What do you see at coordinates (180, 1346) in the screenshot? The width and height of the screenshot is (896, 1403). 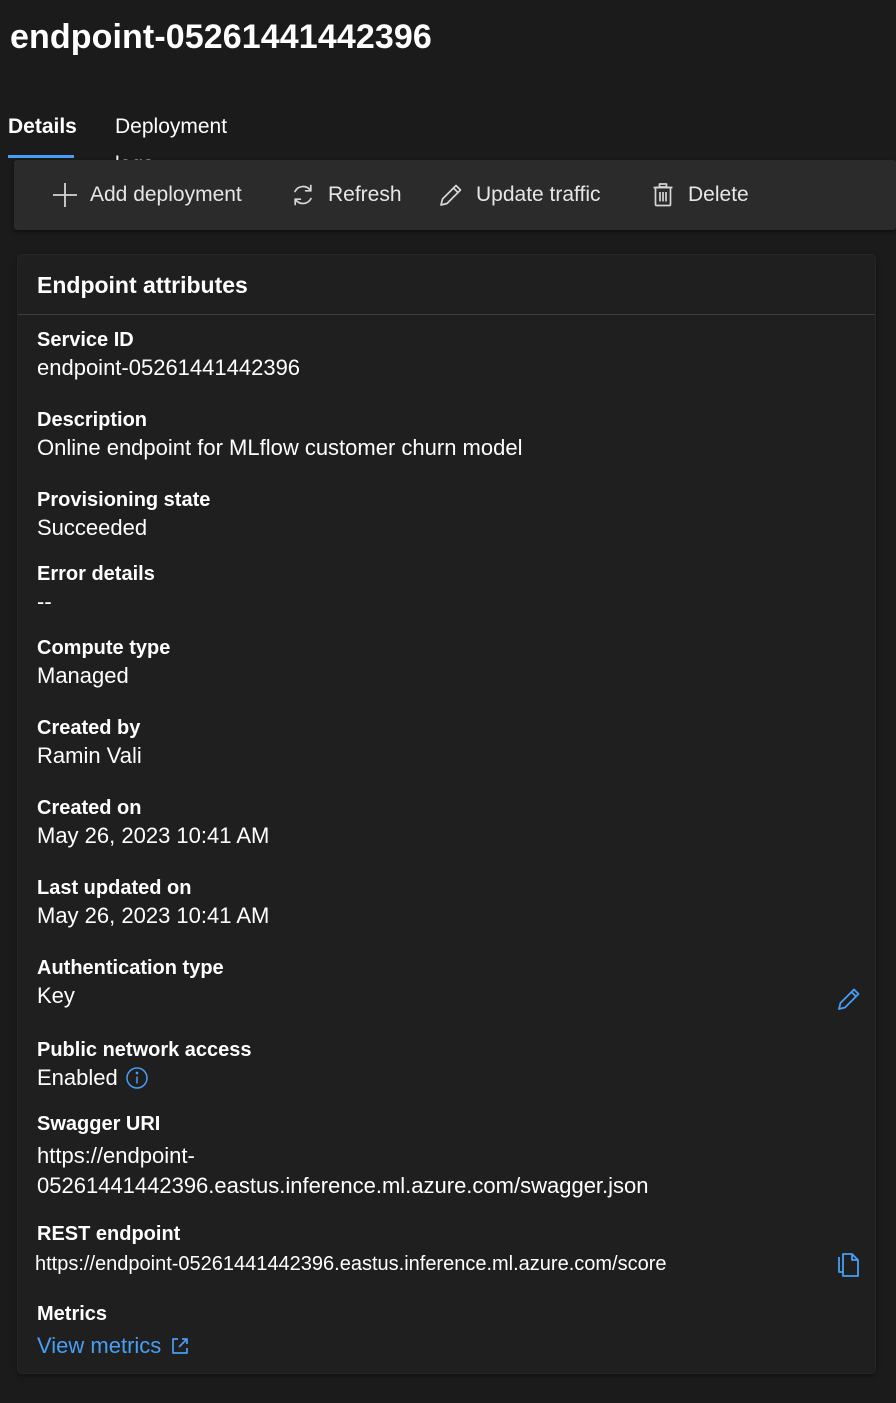 I see `external-link-icon` at bounding box center [180, 1346].